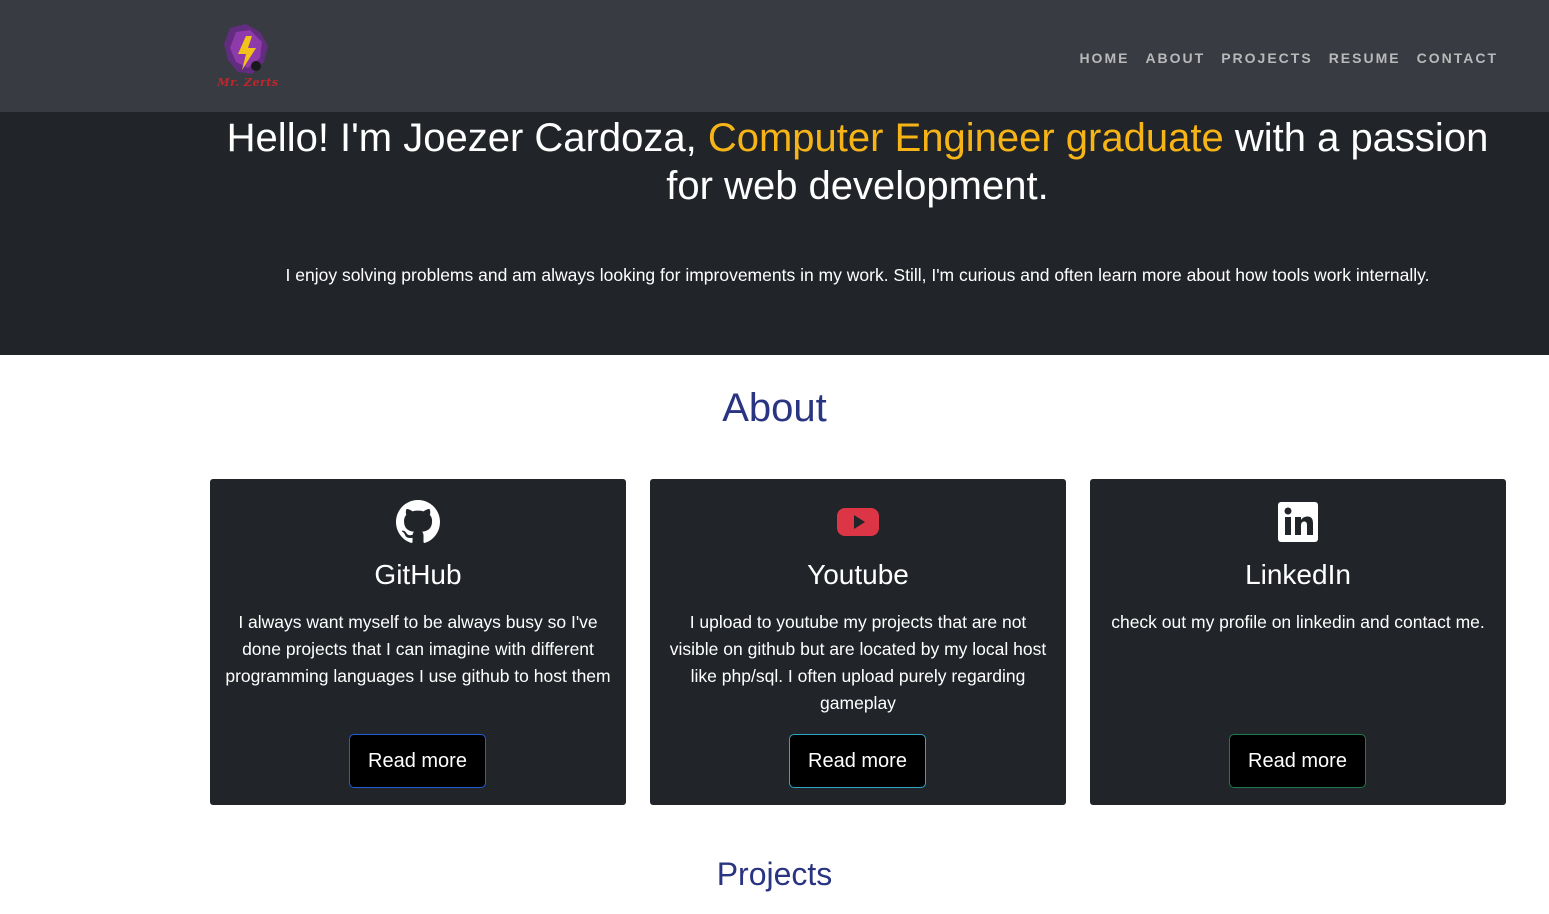 The height and width of the screenshot is (914, 1549). Describe the element at coordinates (1457, 58) in the screenshot. I see `nav-link-contact: CONTACT` at that location.